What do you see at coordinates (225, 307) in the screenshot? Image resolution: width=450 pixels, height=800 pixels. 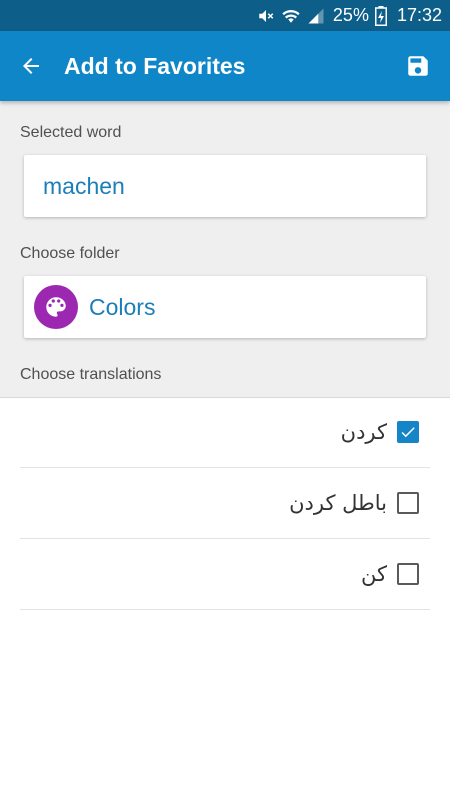 I see `folder-selector: Colors` at bounding box center [225, 307].